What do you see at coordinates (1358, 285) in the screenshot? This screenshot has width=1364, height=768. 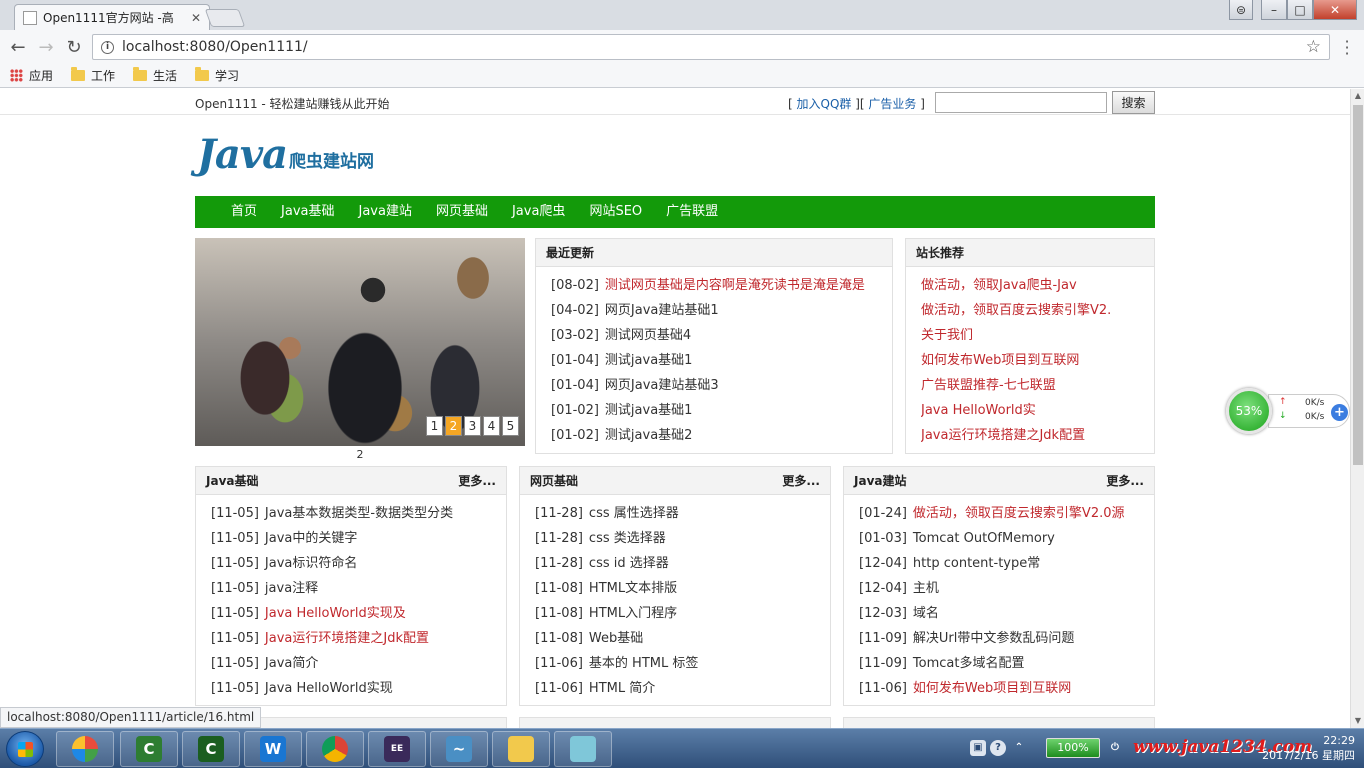 I see `scrollbar-thumb` at bounding box center [1358, 285].